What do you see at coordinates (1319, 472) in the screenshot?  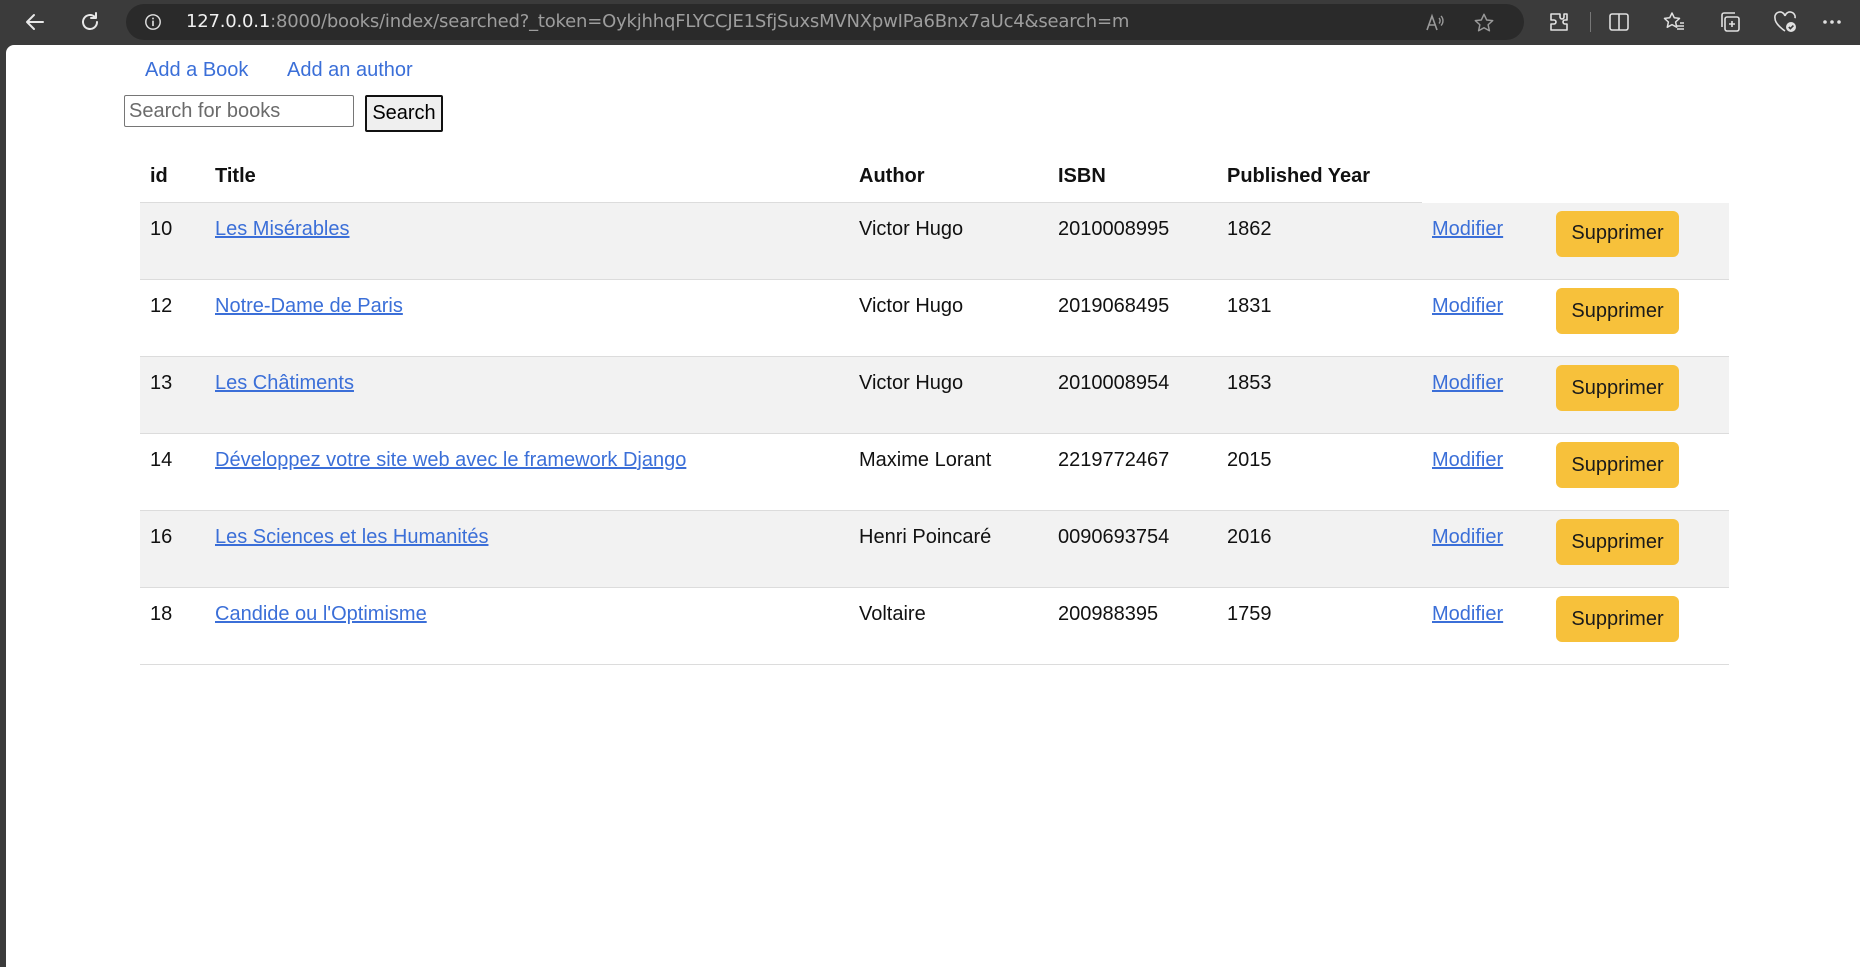 I see `cell-year: 2015` at bounding box center [1319, 472].